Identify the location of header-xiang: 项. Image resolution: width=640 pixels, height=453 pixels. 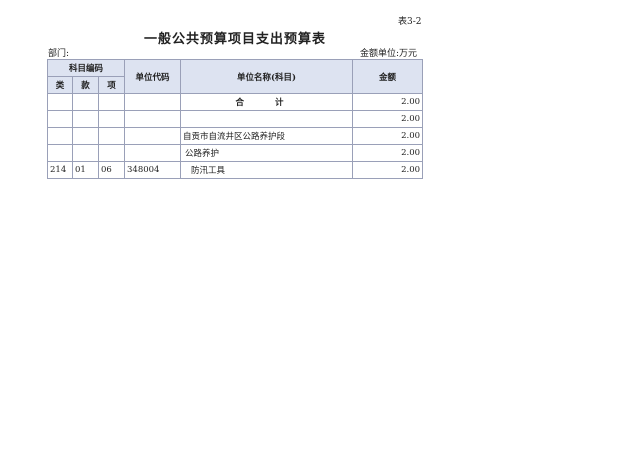
(111, 85).